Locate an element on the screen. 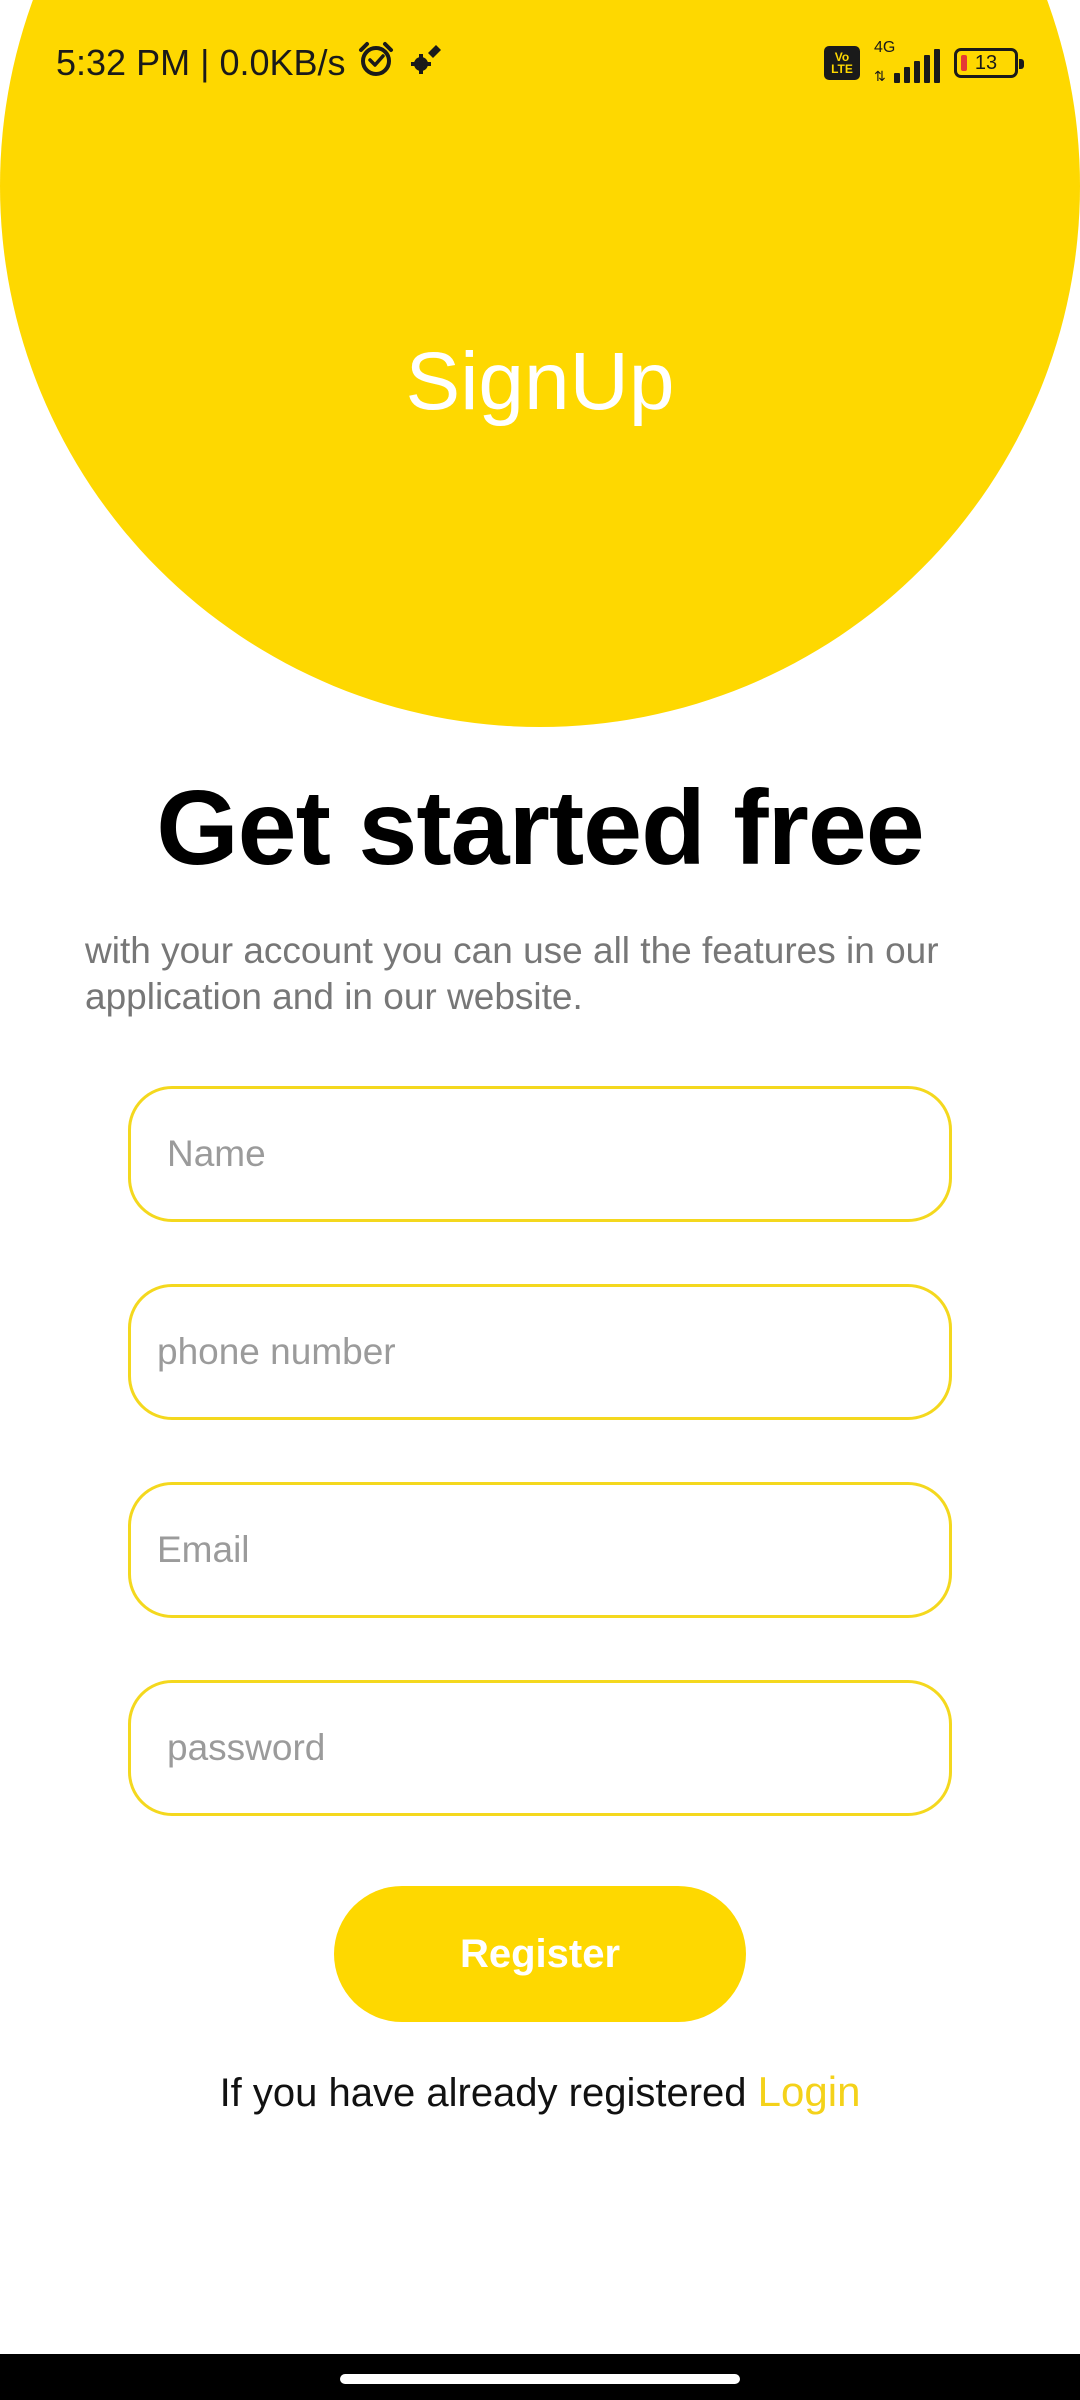 The height and width of the screenshot is (2400, 1080). status-bar: 5:32 PM | 0.0KB/s Vo LTE 4G ⇅ 13 is located at coordinates (540, 63).